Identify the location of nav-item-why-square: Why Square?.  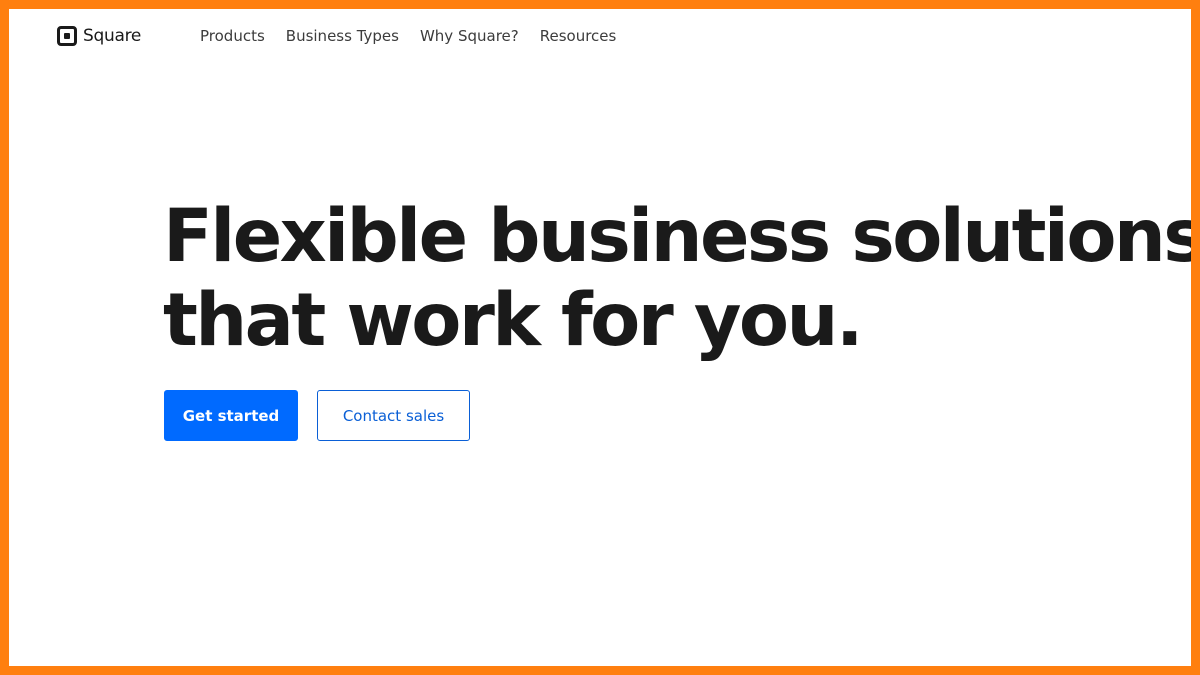
(469, 36).